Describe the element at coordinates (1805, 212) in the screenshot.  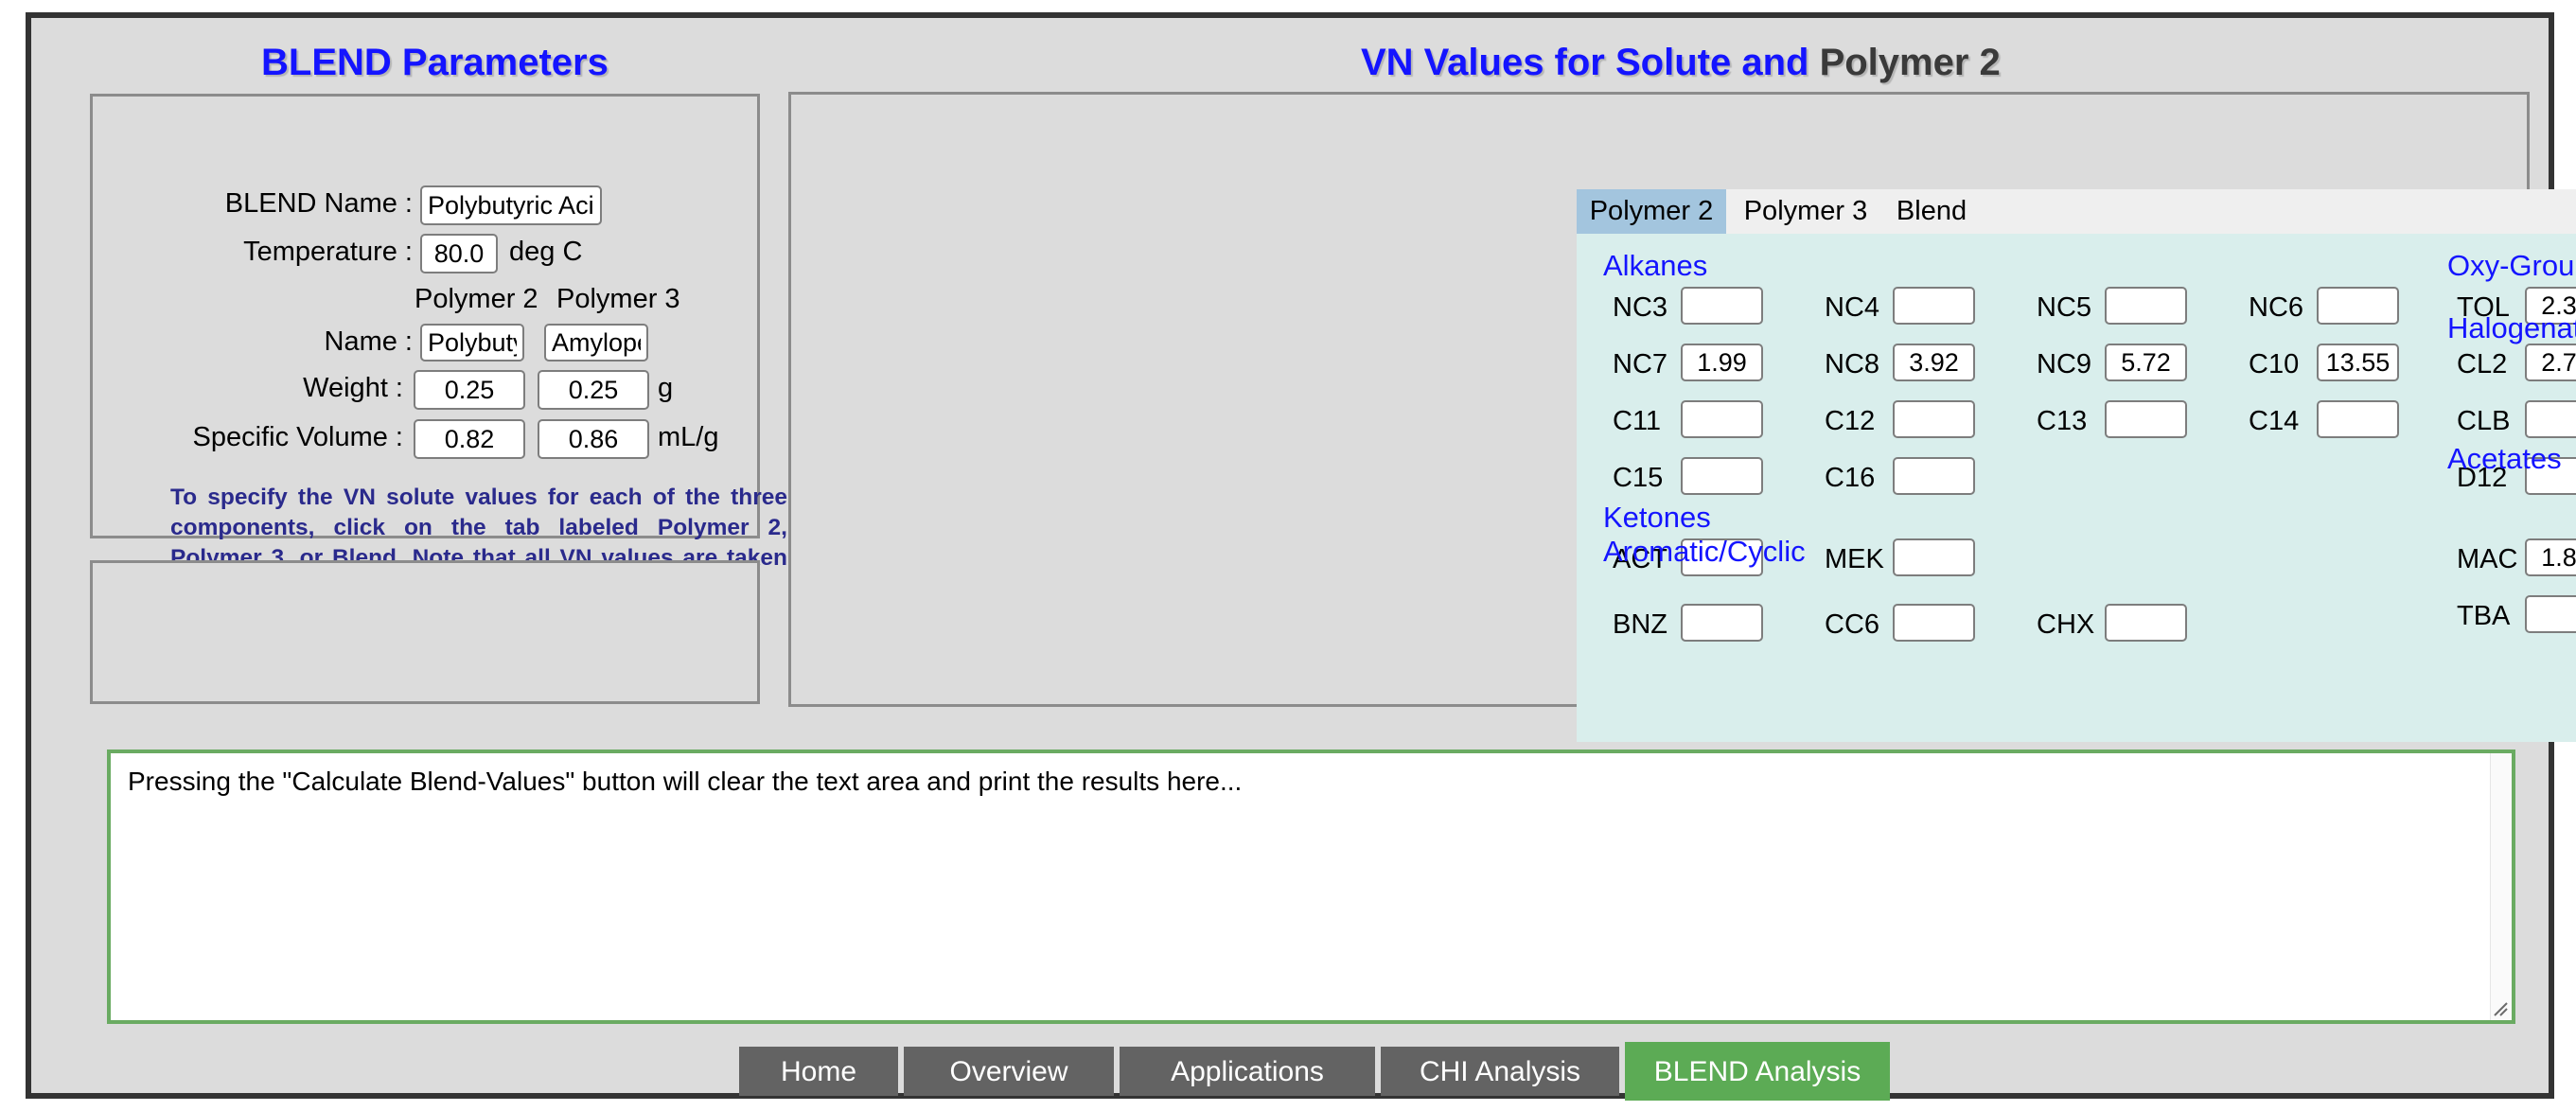
I see `tab-polymer-3: Polymer 3` at that location.